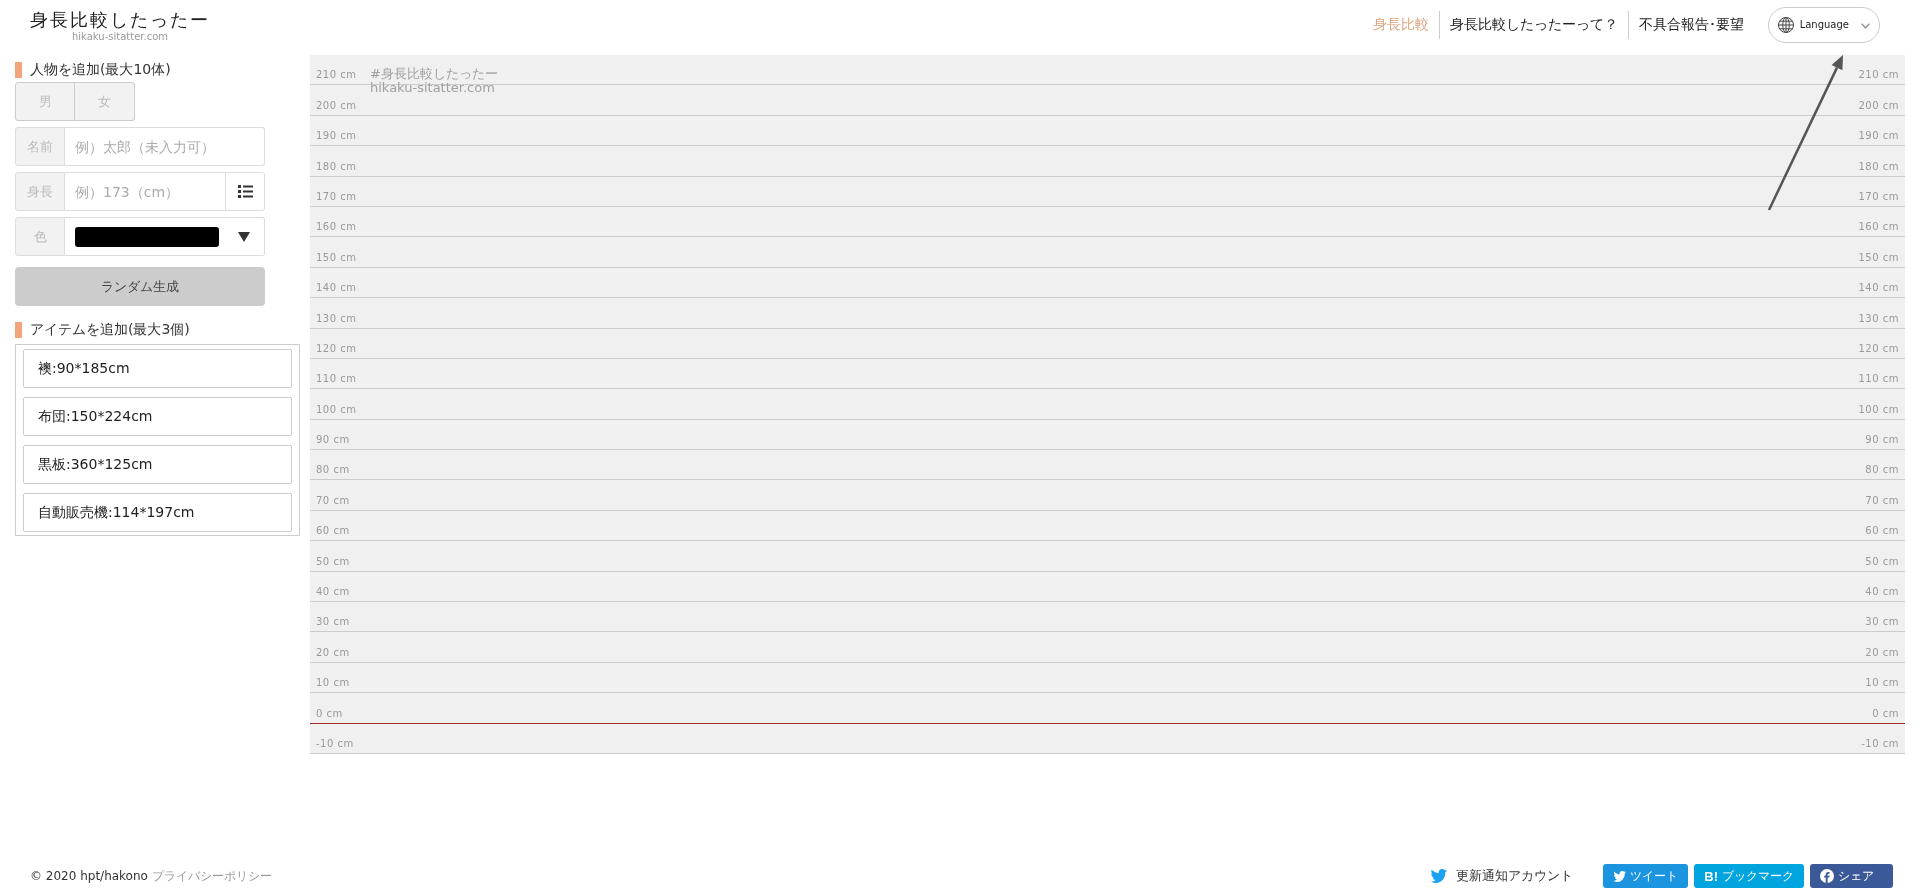  Describe the element at coordinates (145, 191) in the screenshot. I see `height-field: 例）173（cm）` at that location.